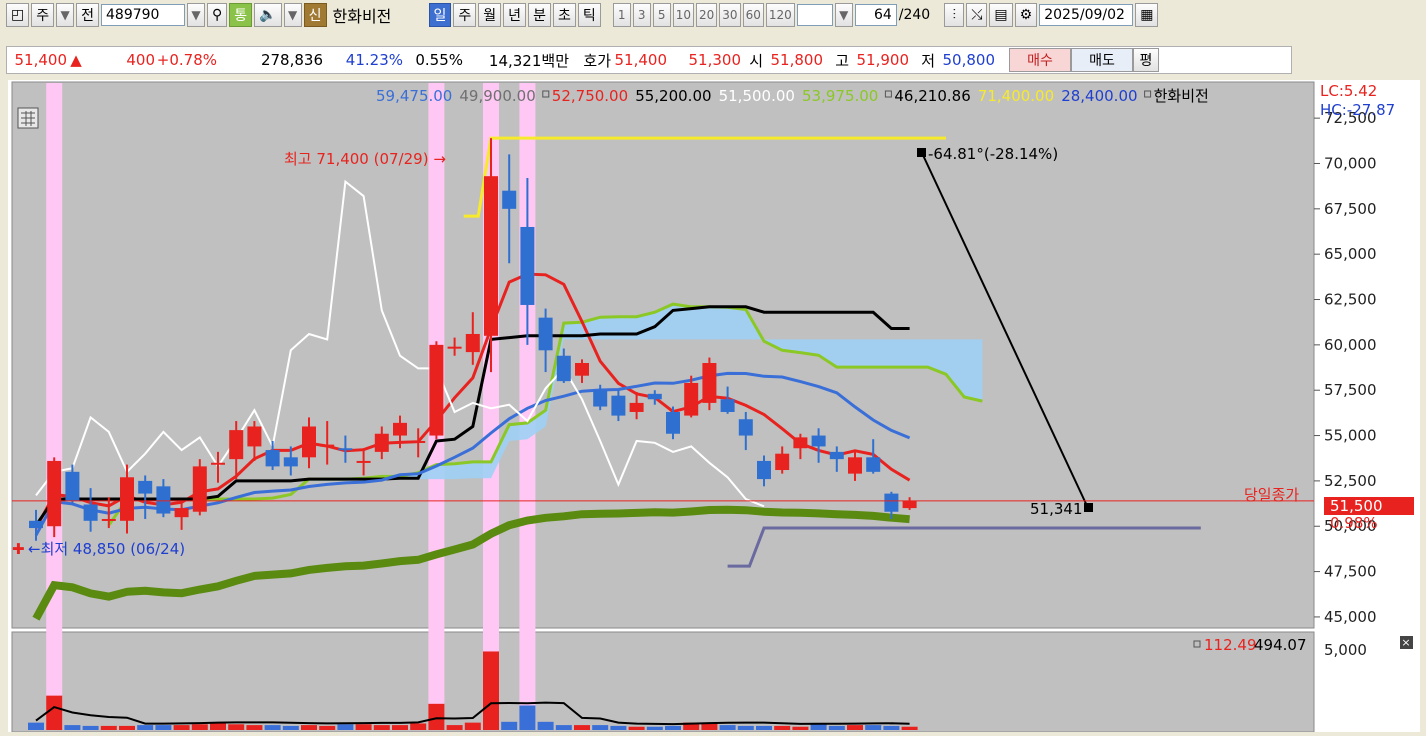  I want to click on axis-tick-label: 55,000, so click(1350, 436).